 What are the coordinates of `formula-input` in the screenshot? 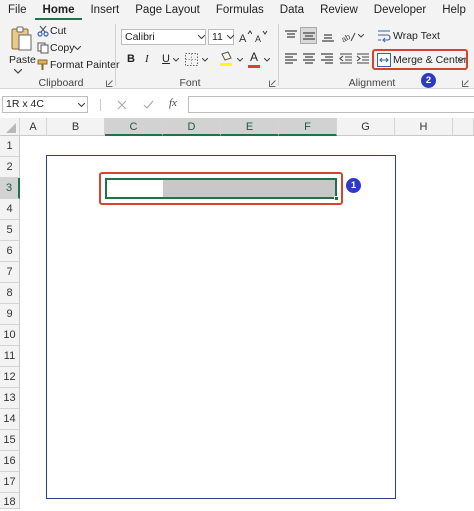 It's located at (331, 104).